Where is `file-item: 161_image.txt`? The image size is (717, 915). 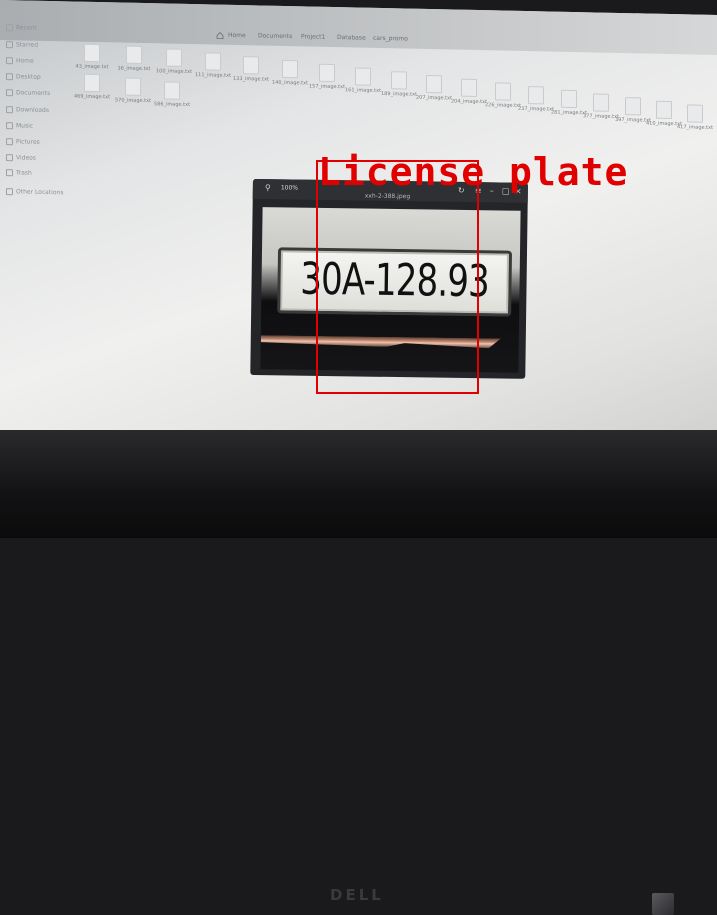 file-item: 161_image.txt is located at coordinates (363, 80).